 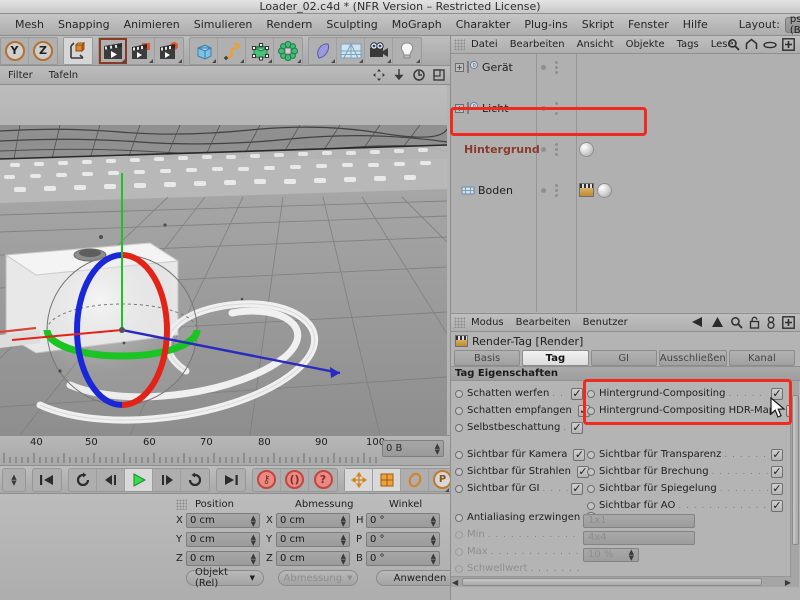 What do you see at coordinates (403, 558) in the screenshot?
I see `field-ang-b: 0 ° ▲ ▼` at bounding box center [403, 558].